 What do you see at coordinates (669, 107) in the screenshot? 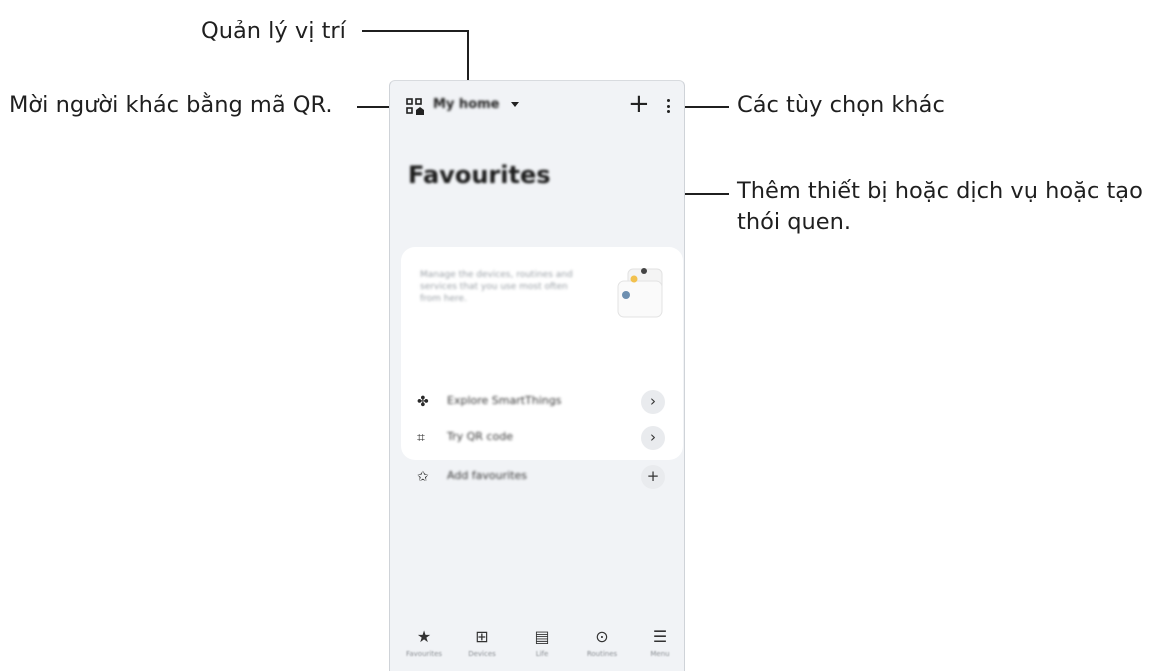
I see `more-options-icon` at bounding box center [669, 107].